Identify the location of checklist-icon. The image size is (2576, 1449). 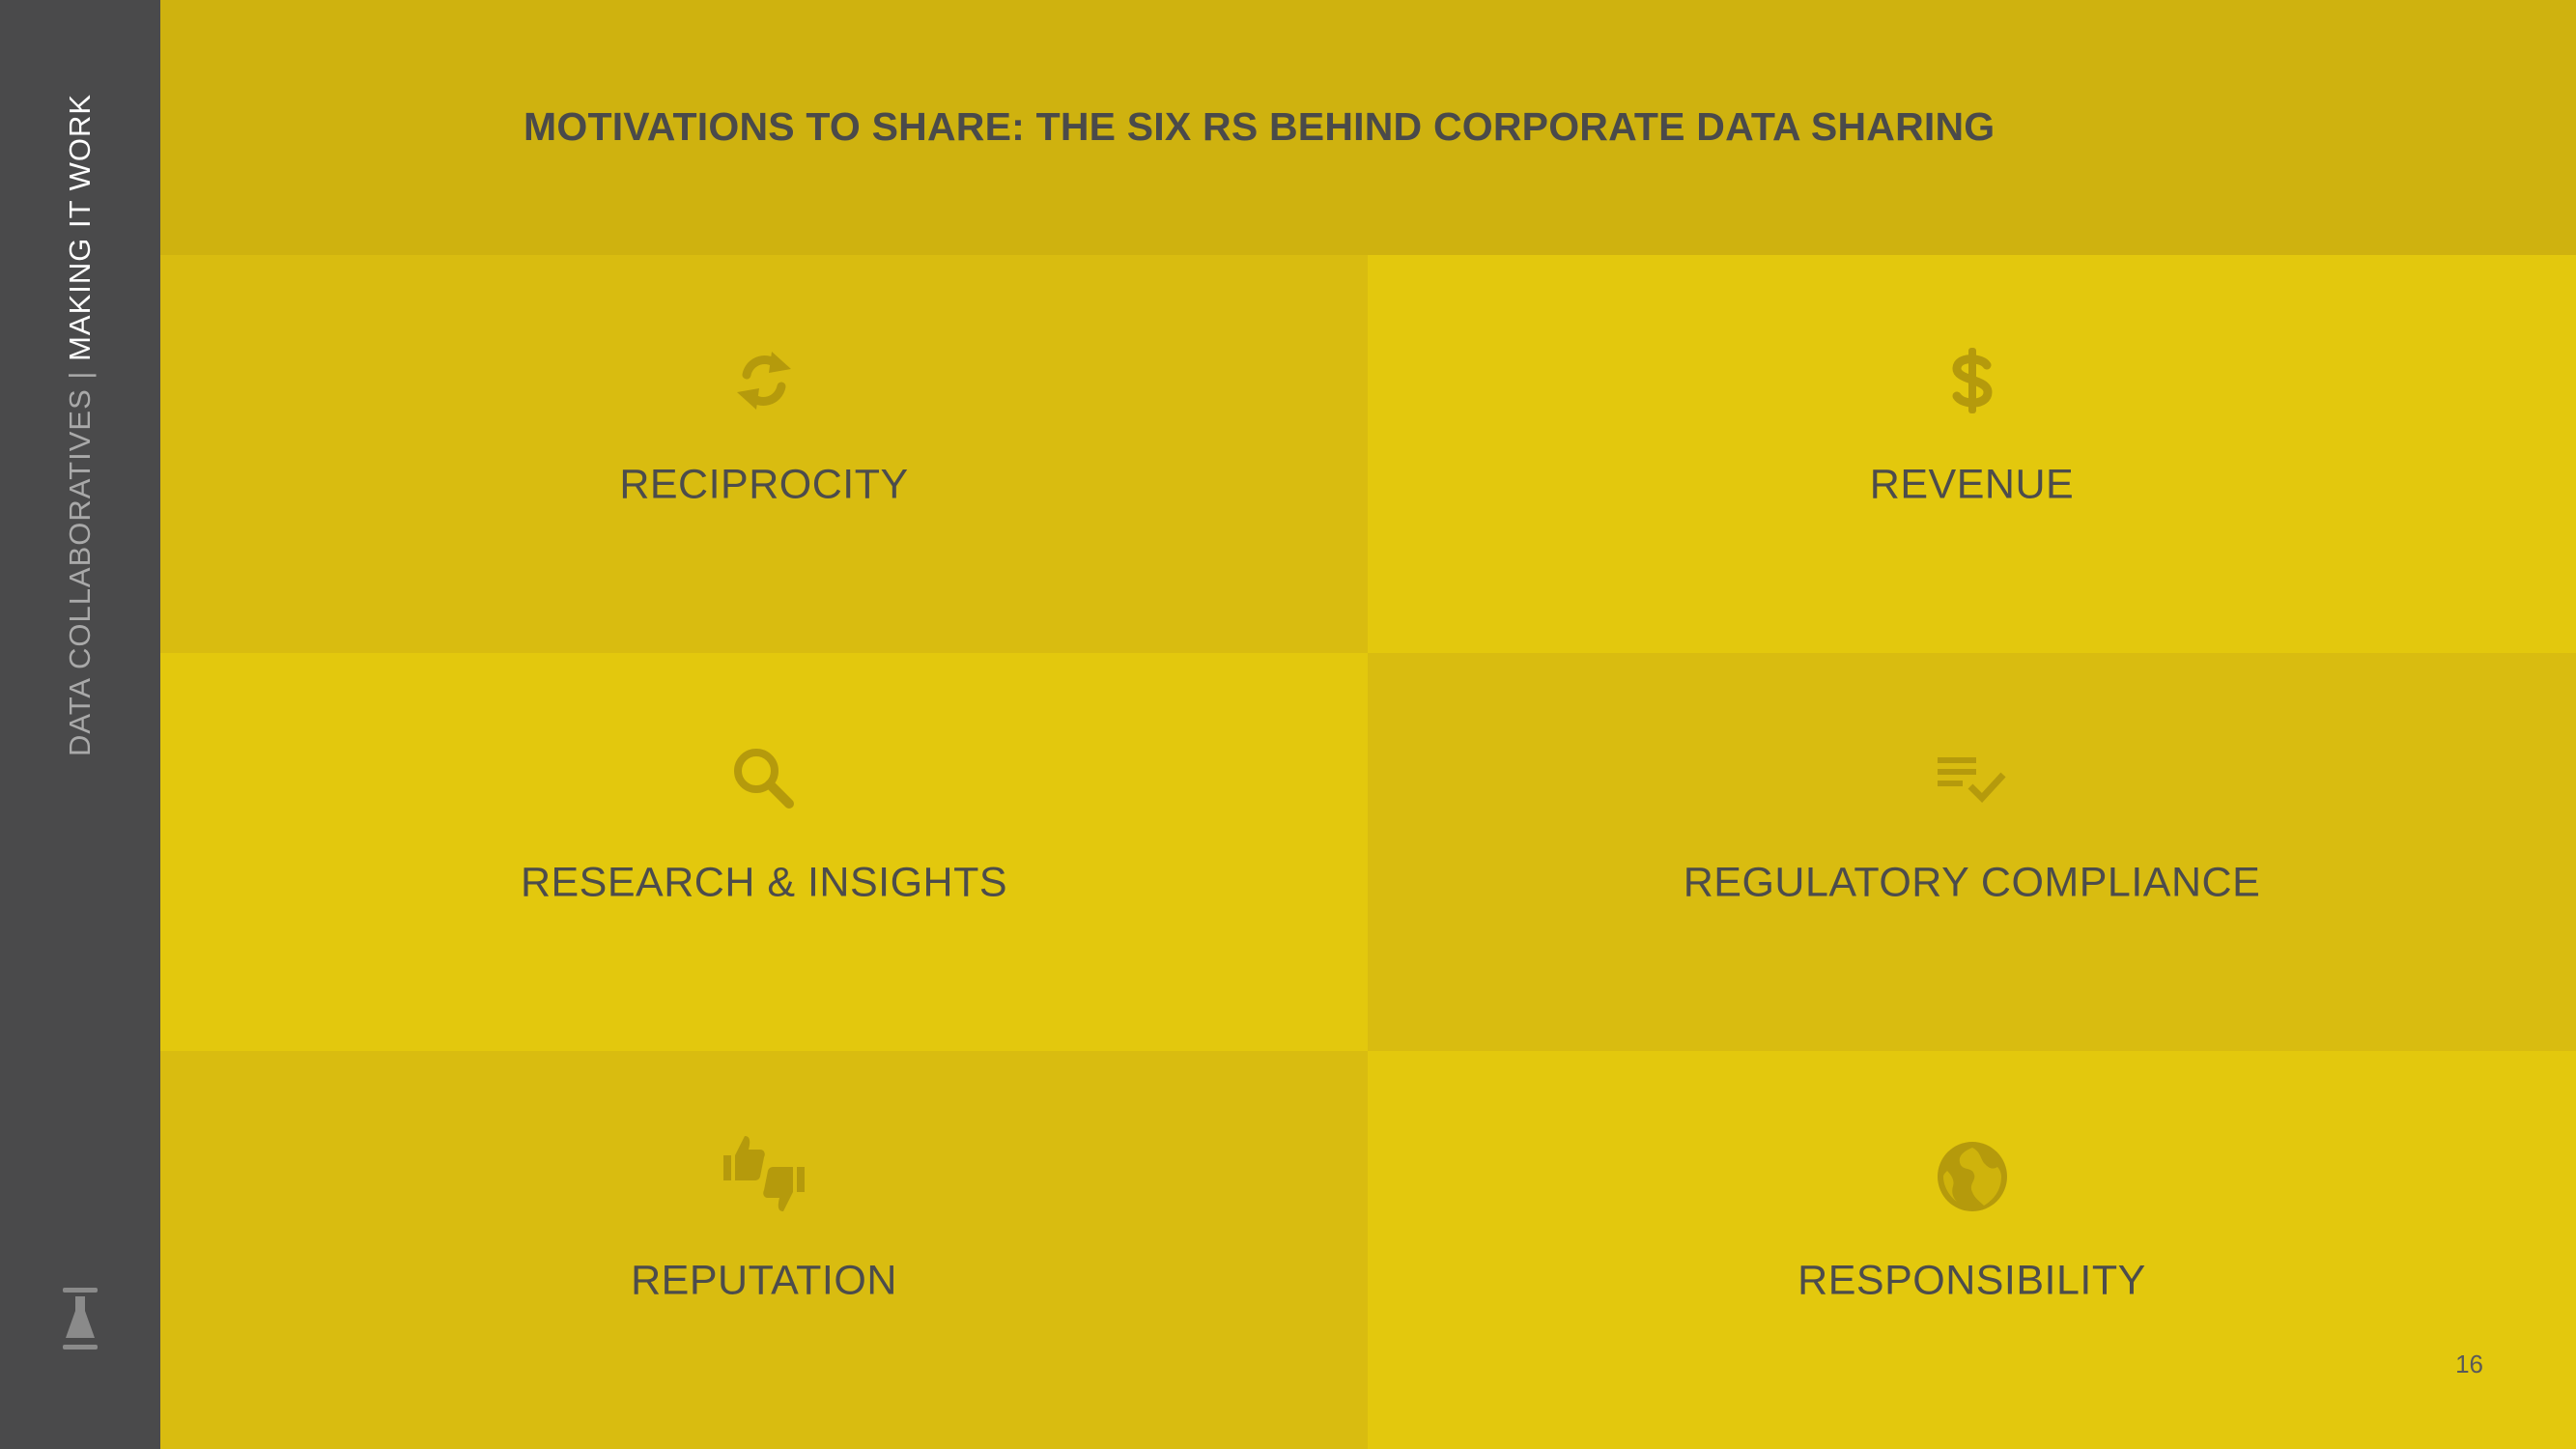
(1972, 778).